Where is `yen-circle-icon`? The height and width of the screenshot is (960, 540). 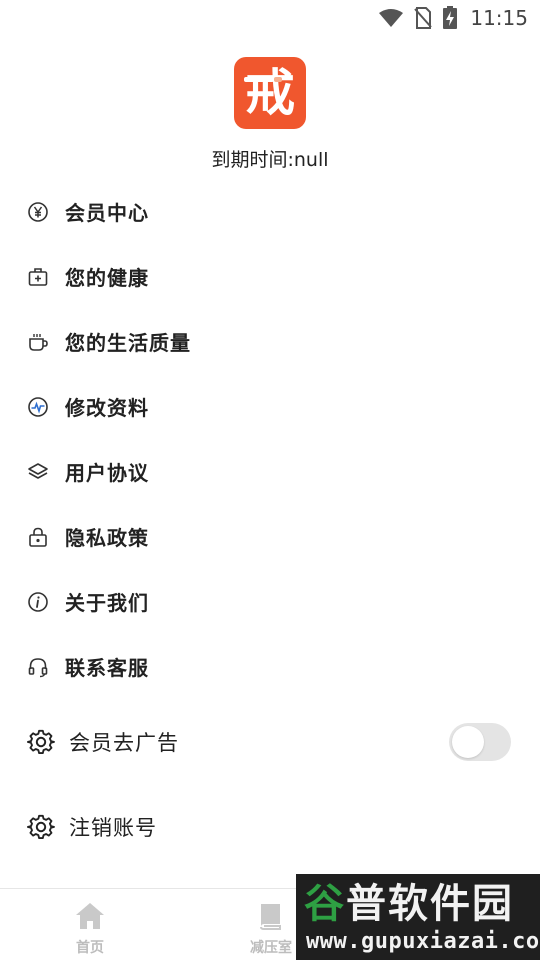 yen-circle-icon is located at coordinates (38, 212).